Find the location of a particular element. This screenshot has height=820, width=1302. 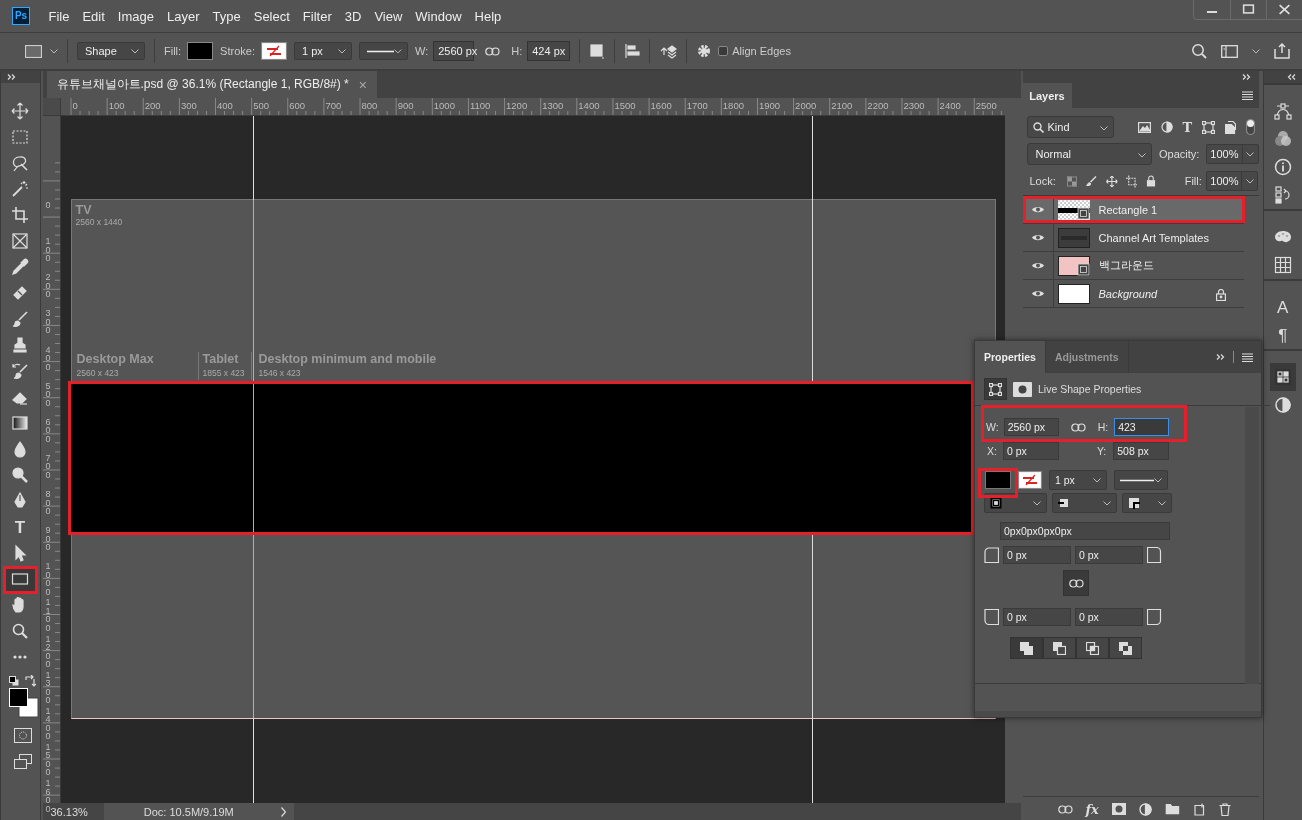

crop-icon is located at coordinates (1131, 181).